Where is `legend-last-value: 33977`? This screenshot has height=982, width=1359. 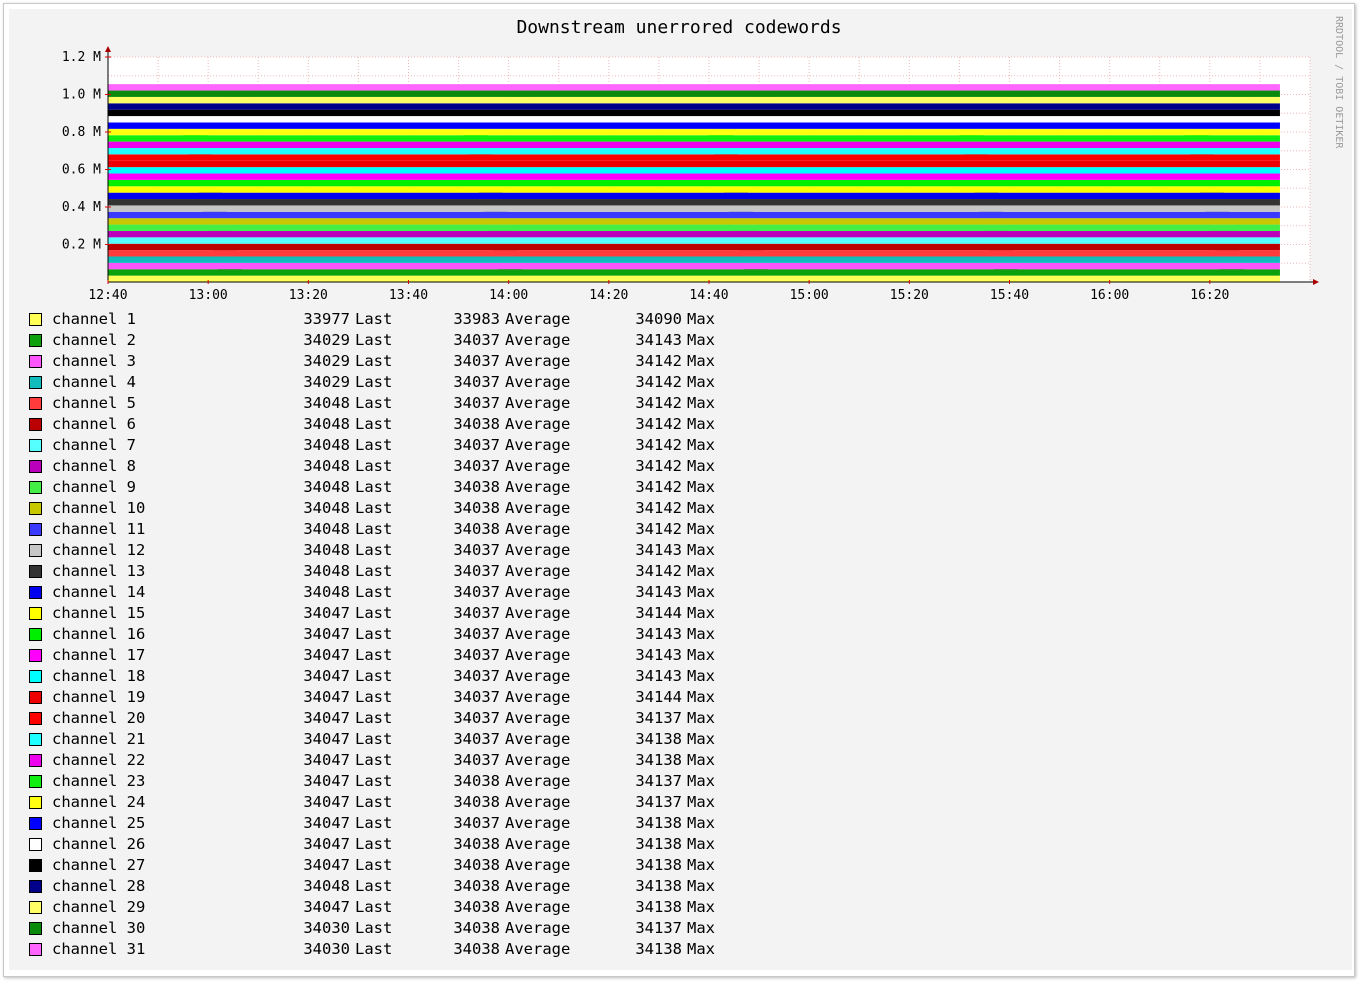 legend-last-value: 33977 is located at coordinates (326, 319).